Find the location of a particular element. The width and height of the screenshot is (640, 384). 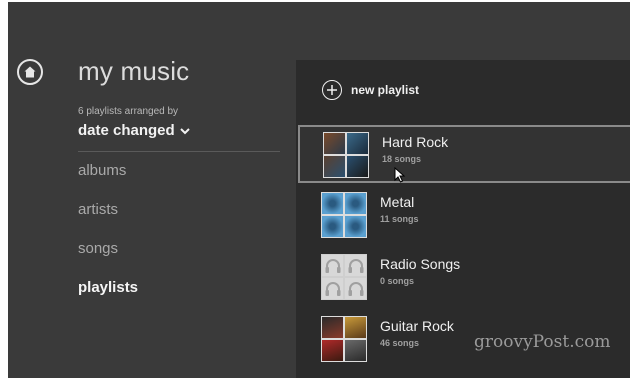

playlist-name: Hard Rock is located at coordinates (415, 142).